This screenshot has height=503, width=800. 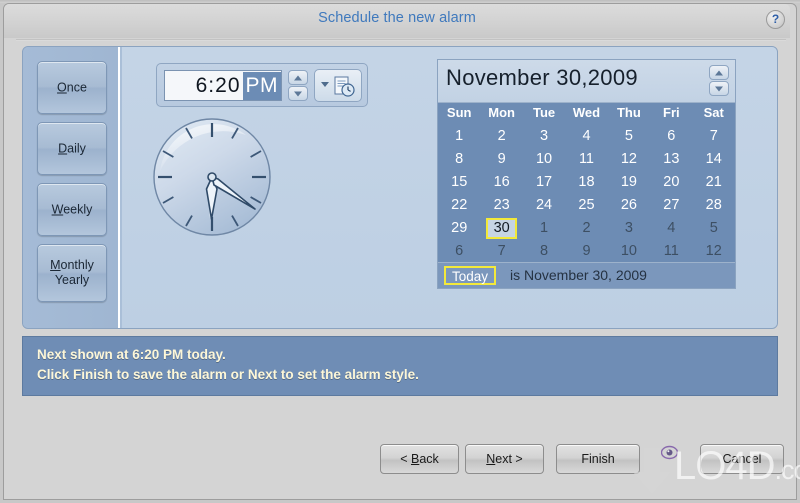 I want to click on calendar-spinner-up-button, so click(x=719, y=72).